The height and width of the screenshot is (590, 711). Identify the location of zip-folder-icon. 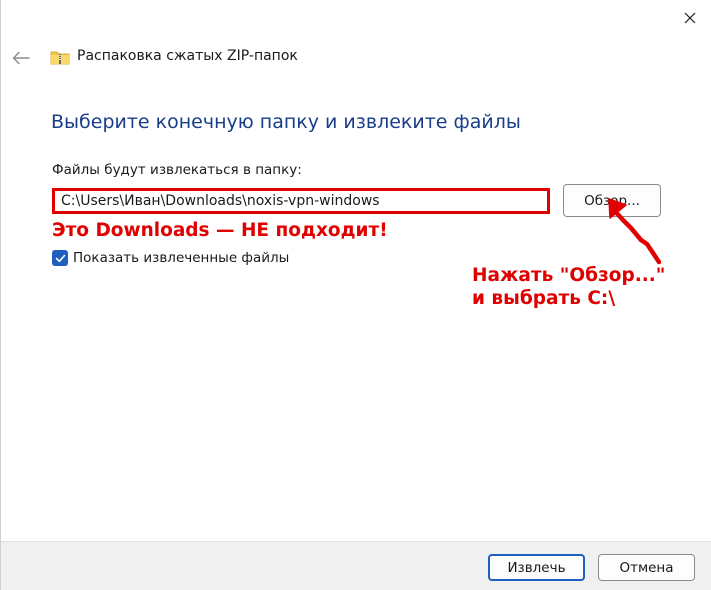
(60, 58).